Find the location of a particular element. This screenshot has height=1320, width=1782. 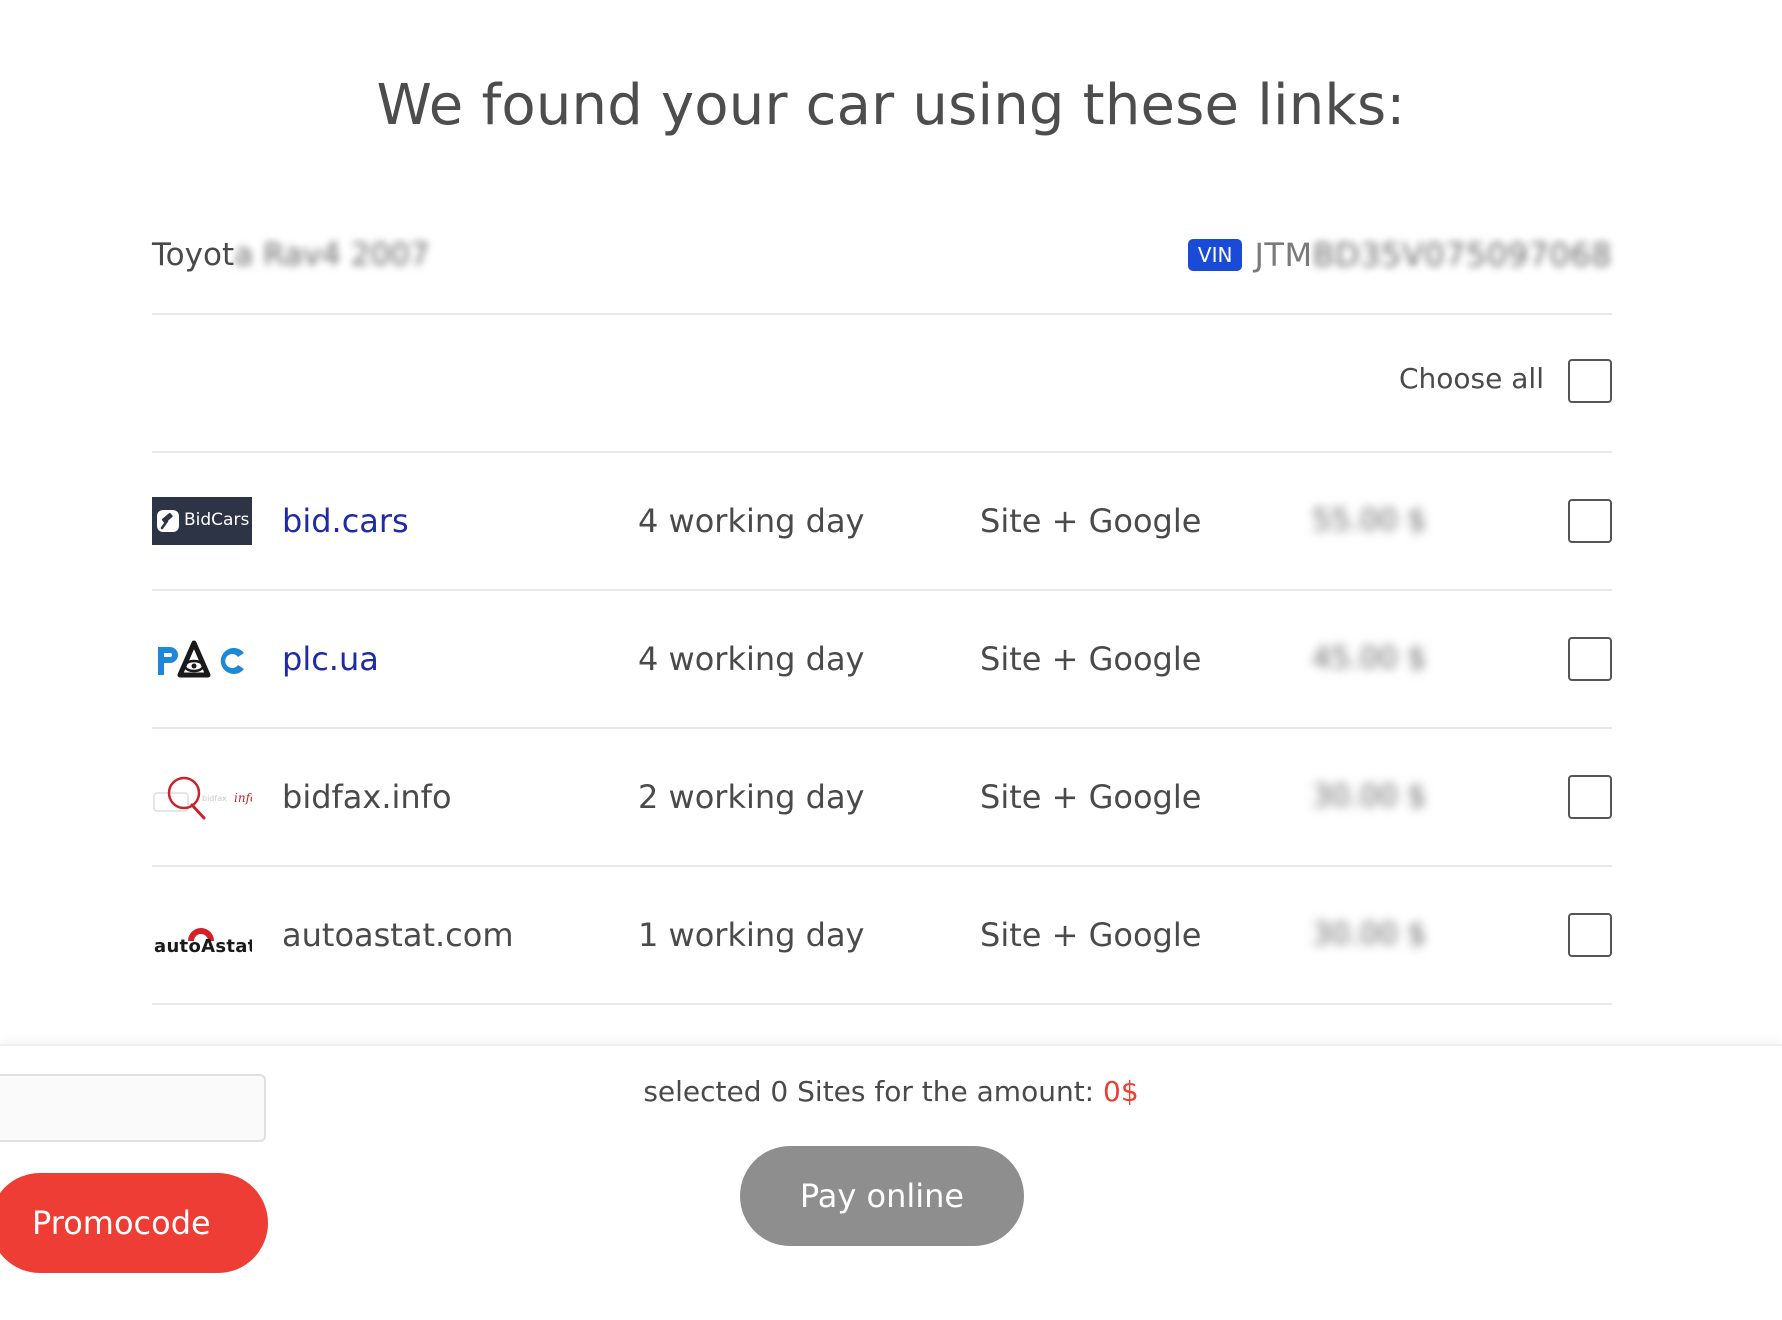

bidcars-logo-text: BidCars is located at coordinates (217, 520).